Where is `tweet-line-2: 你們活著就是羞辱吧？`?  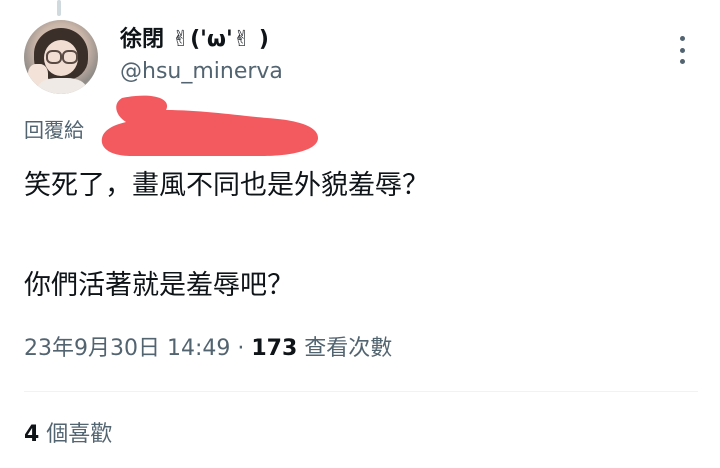
tweet-line-2: 你們活著就是羞辱吧？ is located at coordinates (159, 285).